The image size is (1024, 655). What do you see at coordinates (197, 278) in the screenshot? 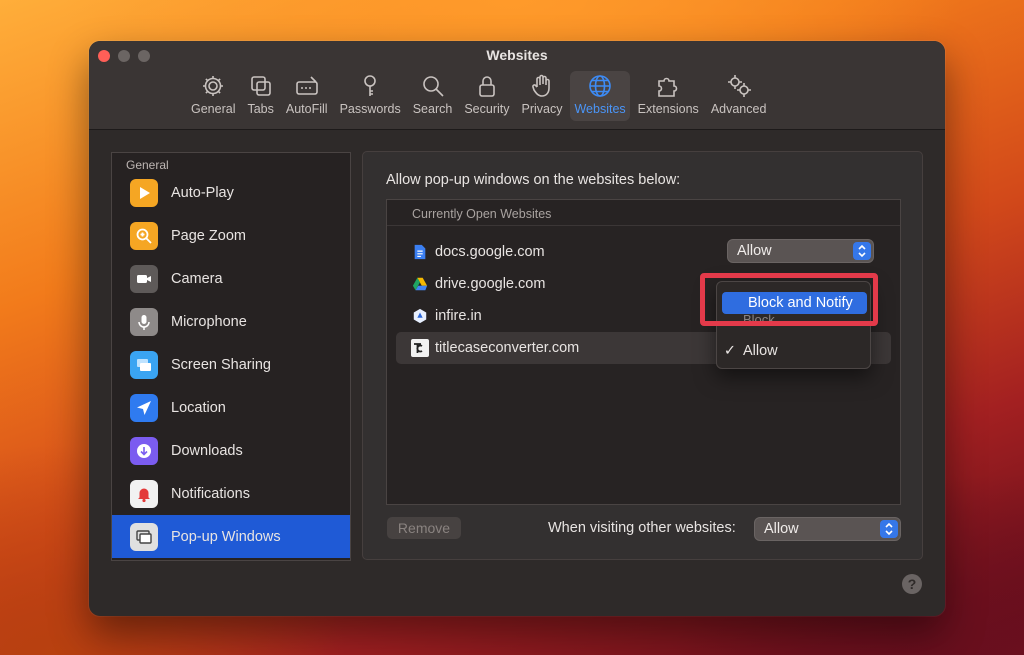
I see `sidebar-item-label: Camera` at bounding box center [197, 278].